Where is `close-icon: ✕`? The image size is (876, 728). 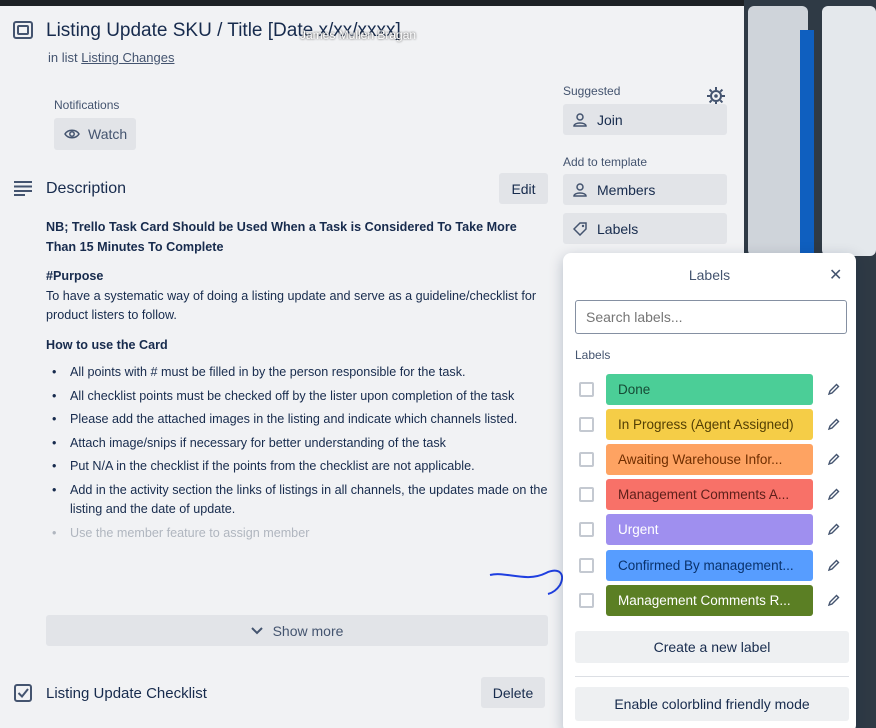 close-icon: ✕ is located at coordinates (835, 275).